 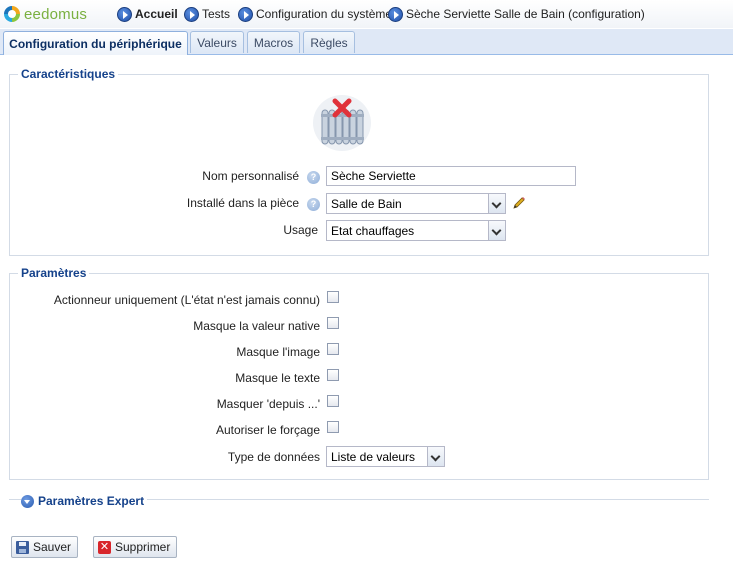 I want to click on room-select-value: Salle de Bain, so click(x=366, y=204).